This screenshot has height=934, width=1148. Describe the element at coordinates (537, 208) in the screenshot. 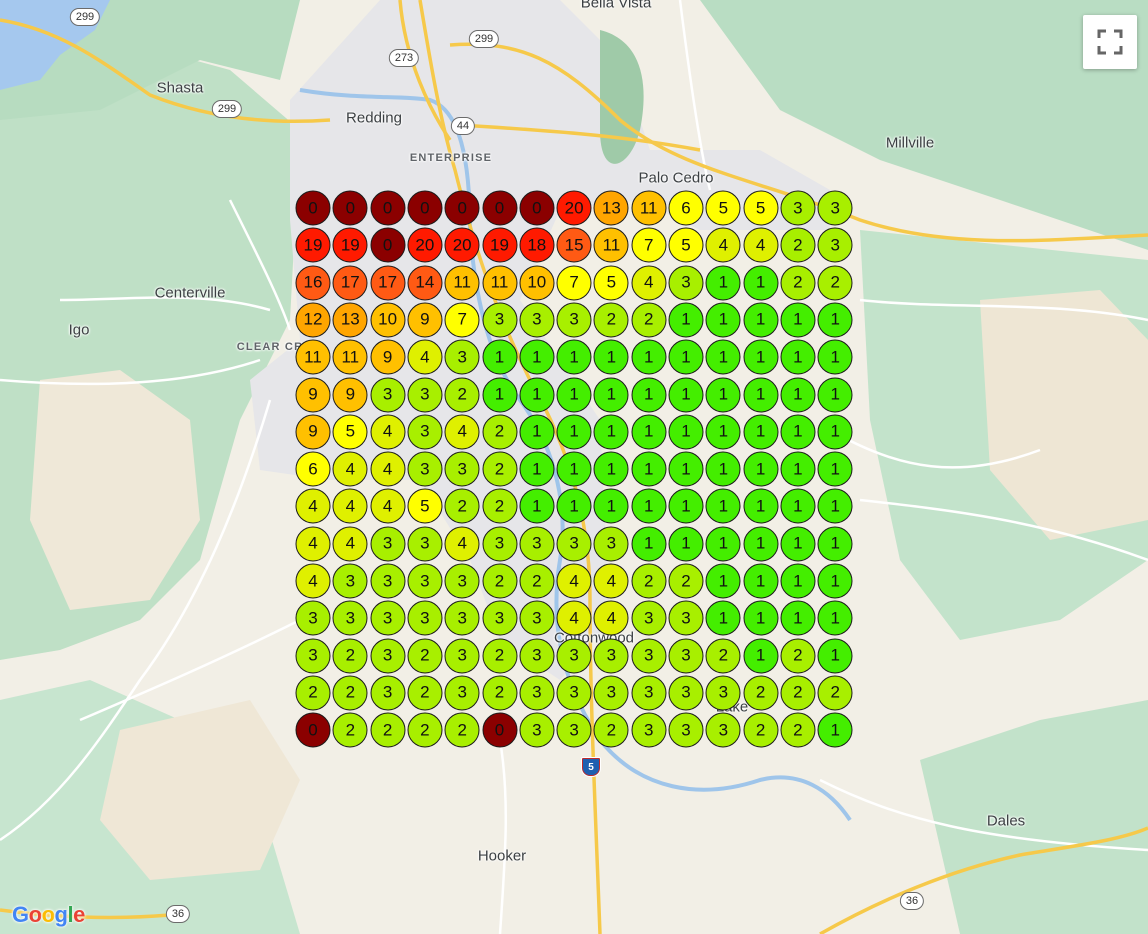

I see `rank-cell-r1-c7: 0` at that location.